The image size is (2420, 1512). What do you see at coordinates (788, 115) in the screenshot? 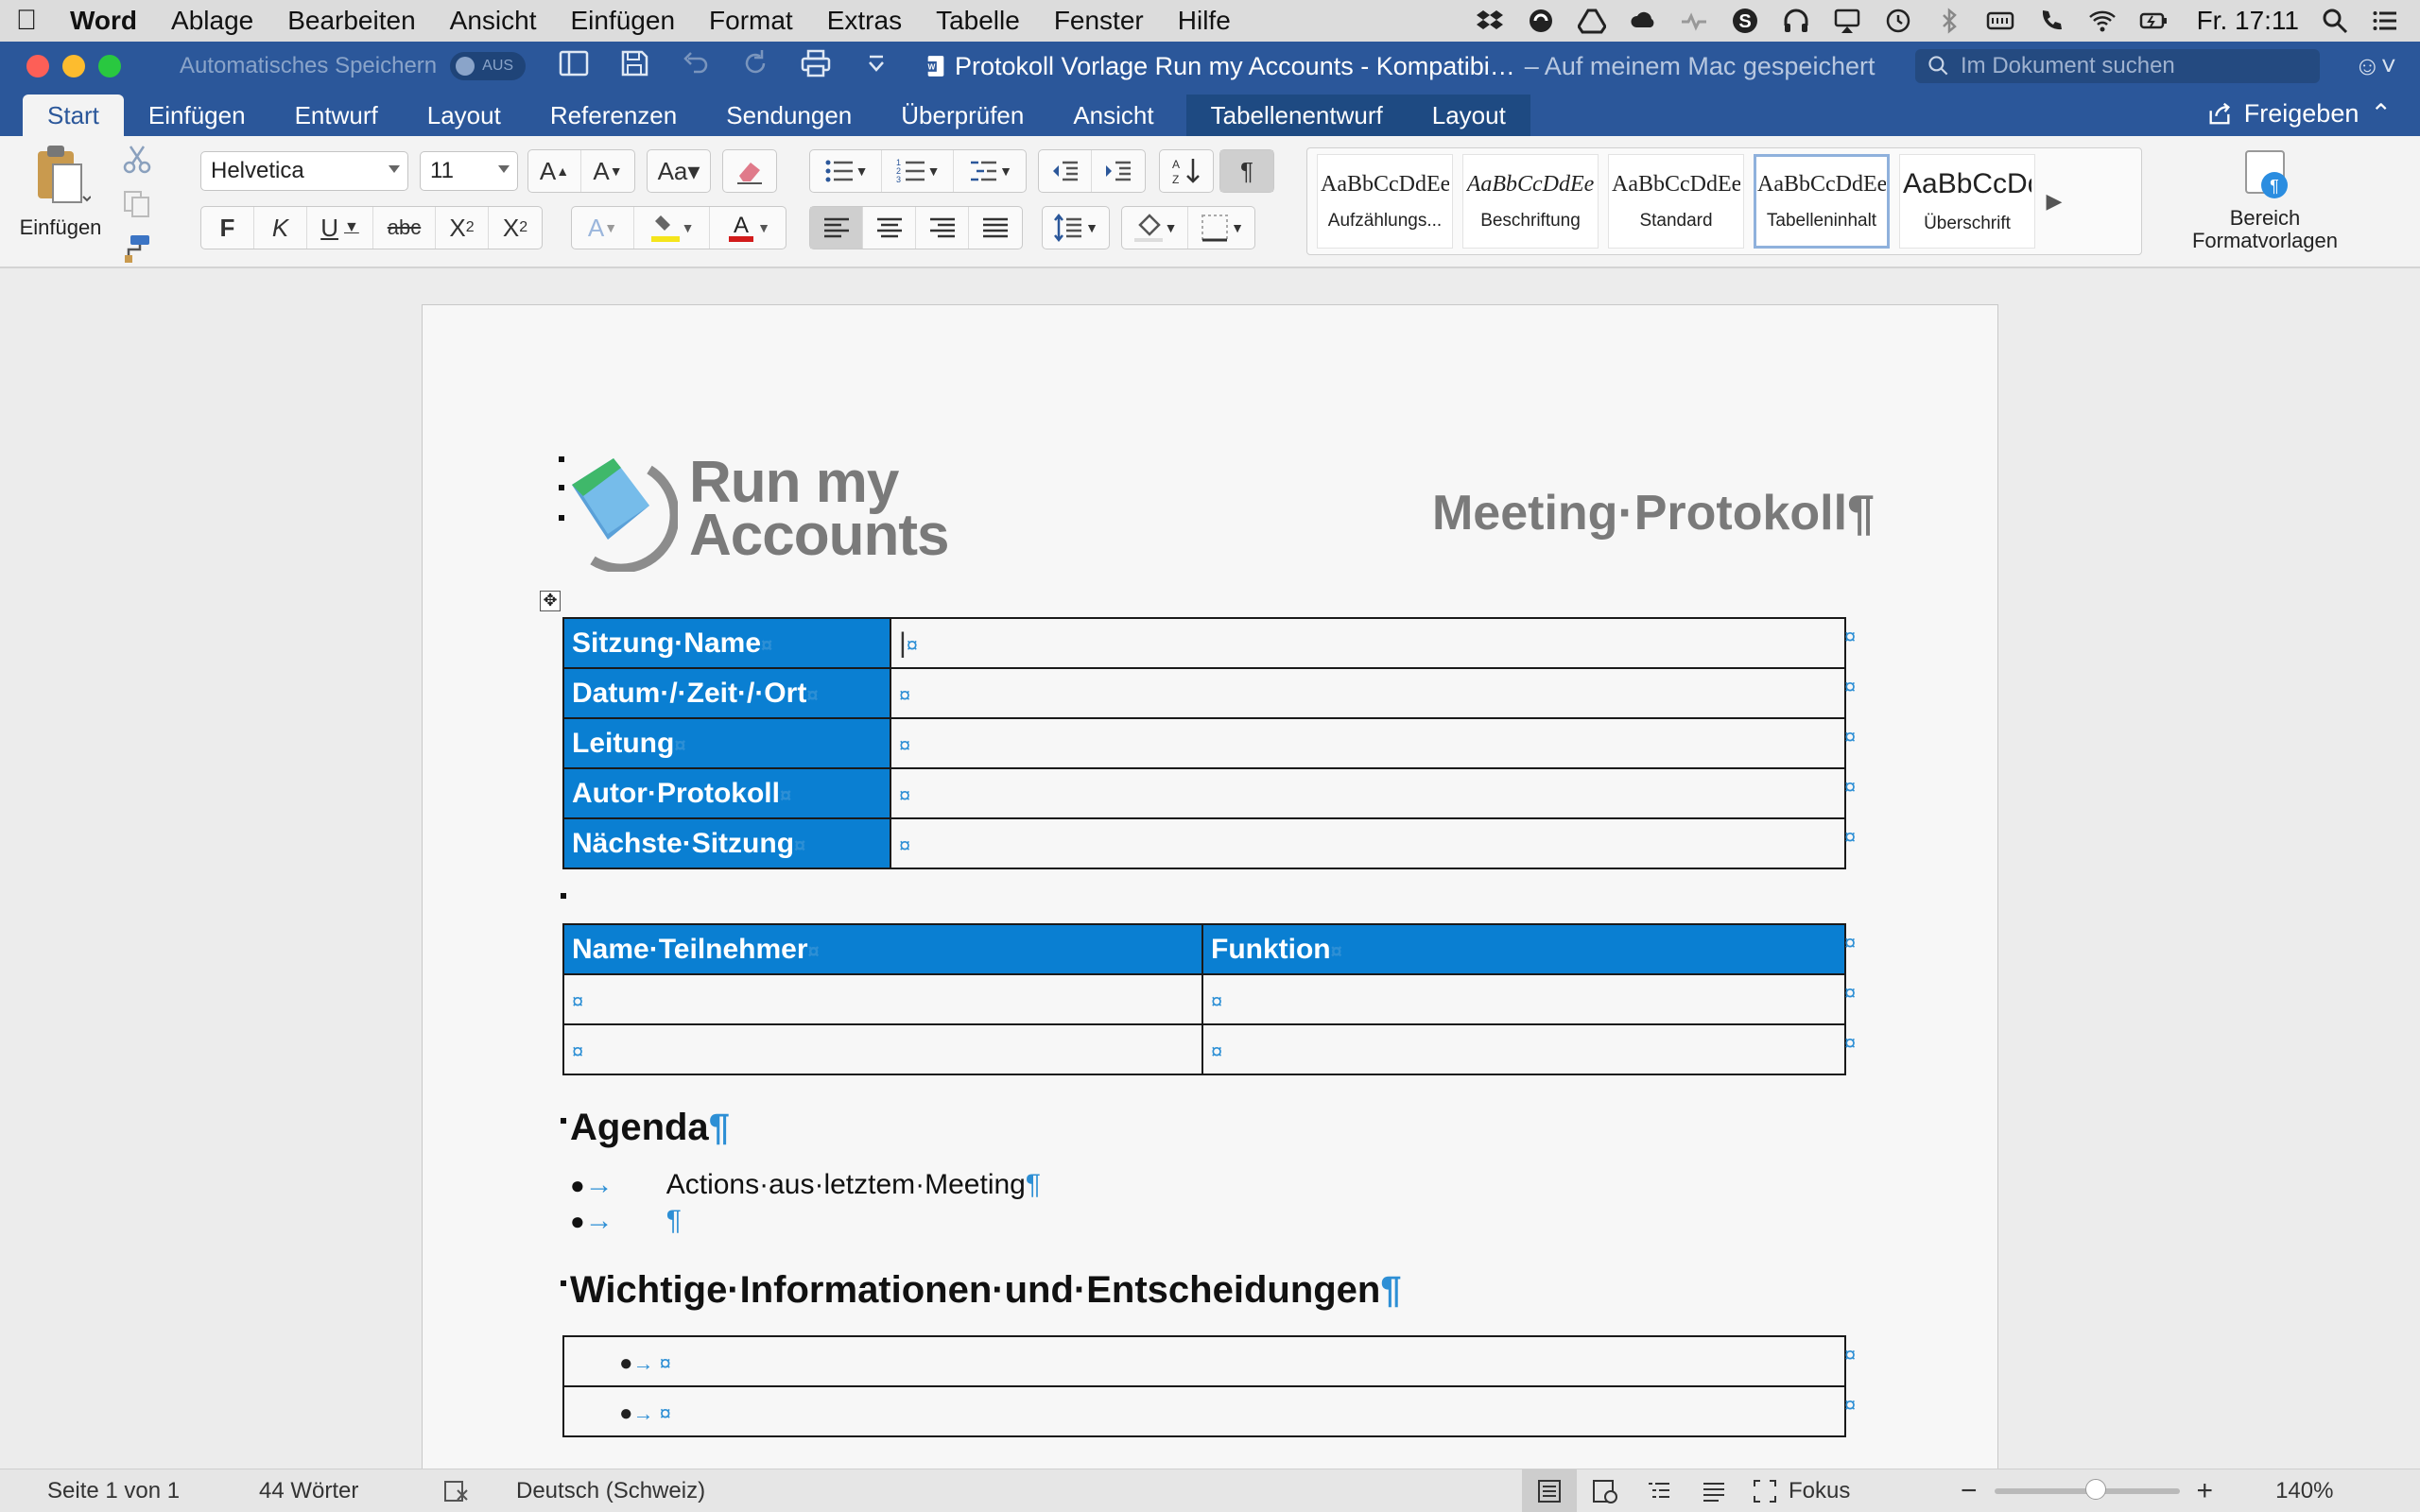
I see `tab-sendungen: Sendungen` at bounding box center [788, 115].